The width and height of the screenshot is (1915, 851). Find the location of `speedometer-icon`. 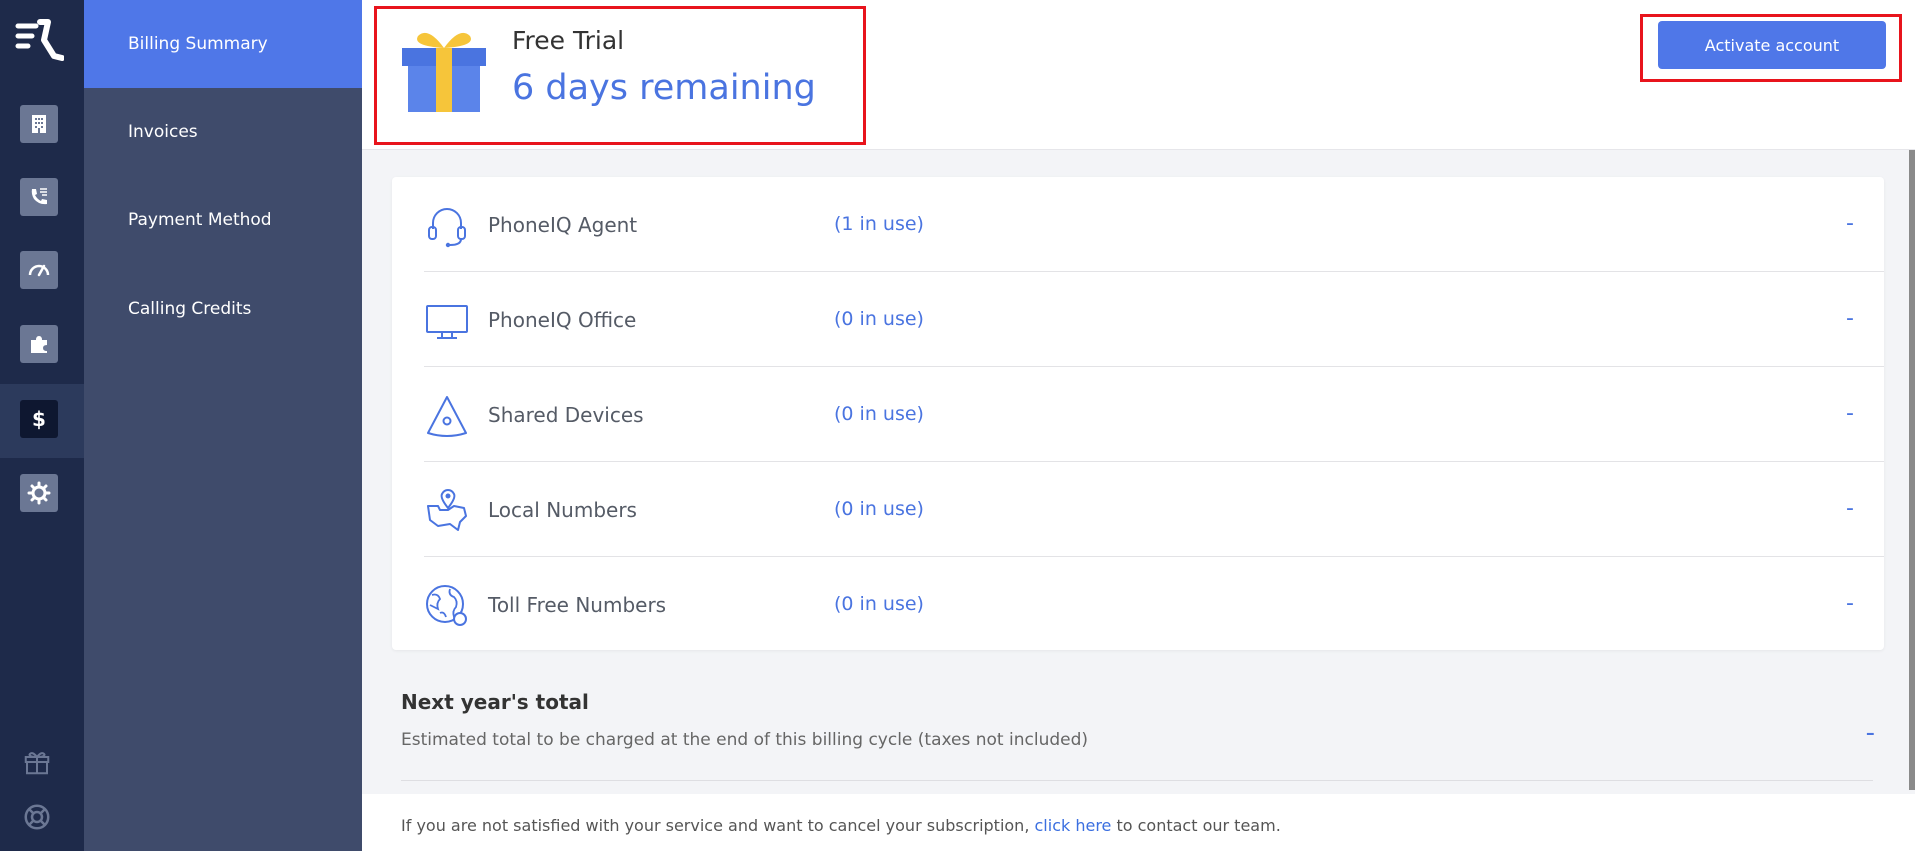

speedometer-icon is located at coordinates (39, 270).